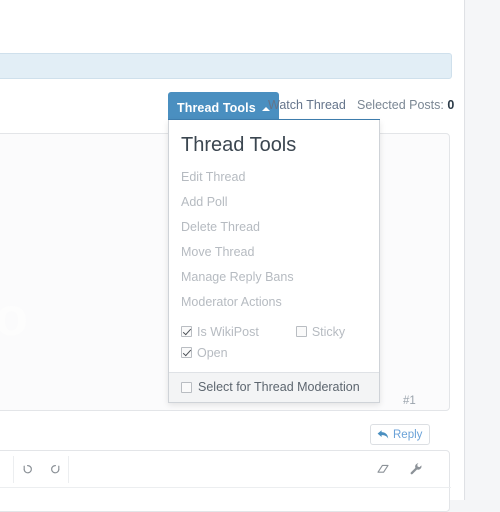 Image resolution: width=500 pixels, height=512 pixels. What do you see at coordinates (409, 401) in the screenshot?
I see `post-number: #1` at bounding box center [409, 401].